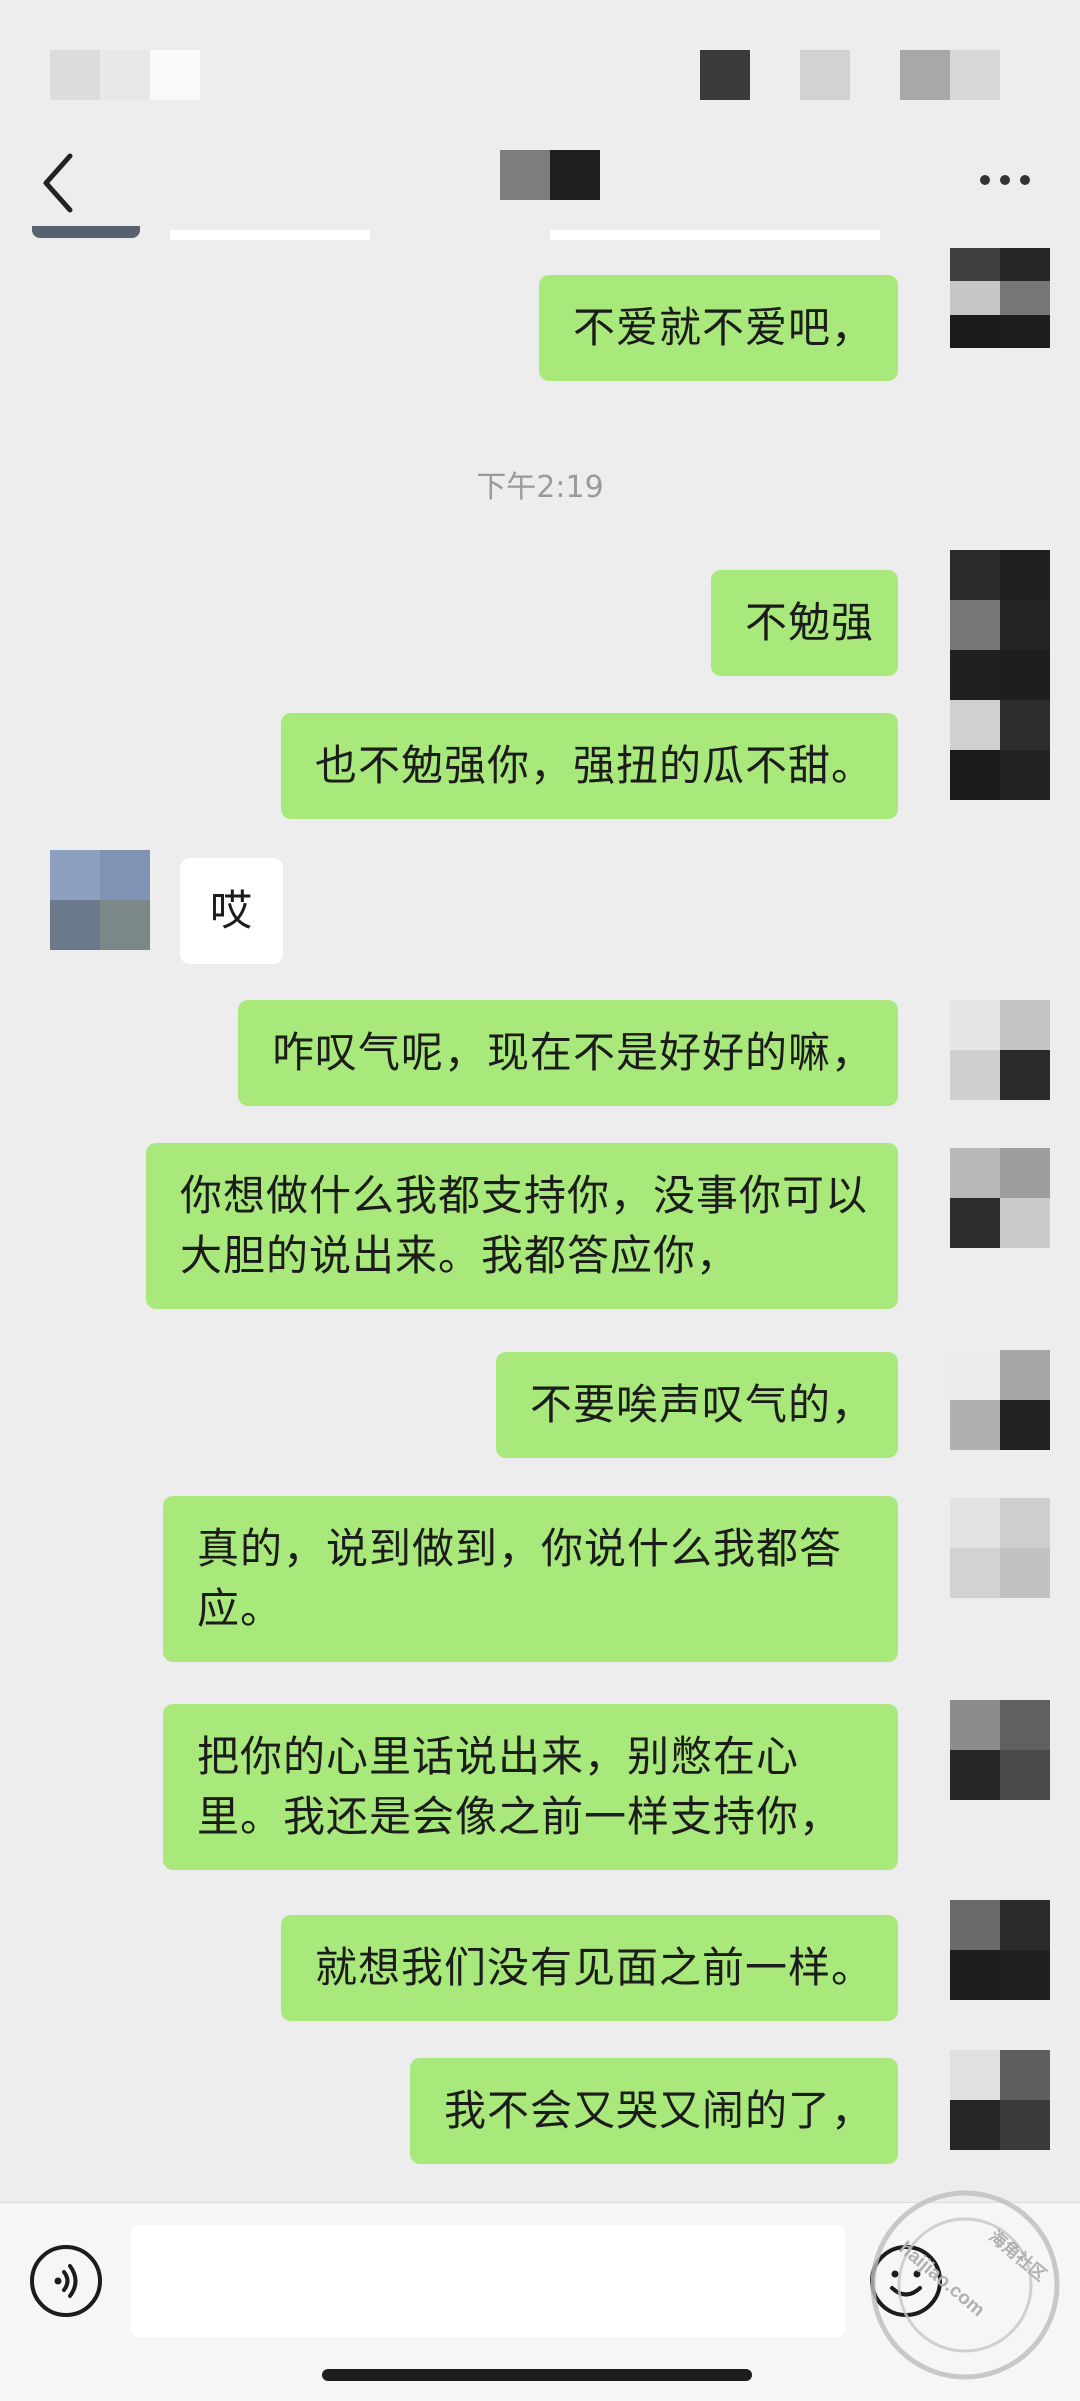  I want to click on message-bubble-sent: 也不勉强你，强扭的瓜不甜。, so click(589, 766).